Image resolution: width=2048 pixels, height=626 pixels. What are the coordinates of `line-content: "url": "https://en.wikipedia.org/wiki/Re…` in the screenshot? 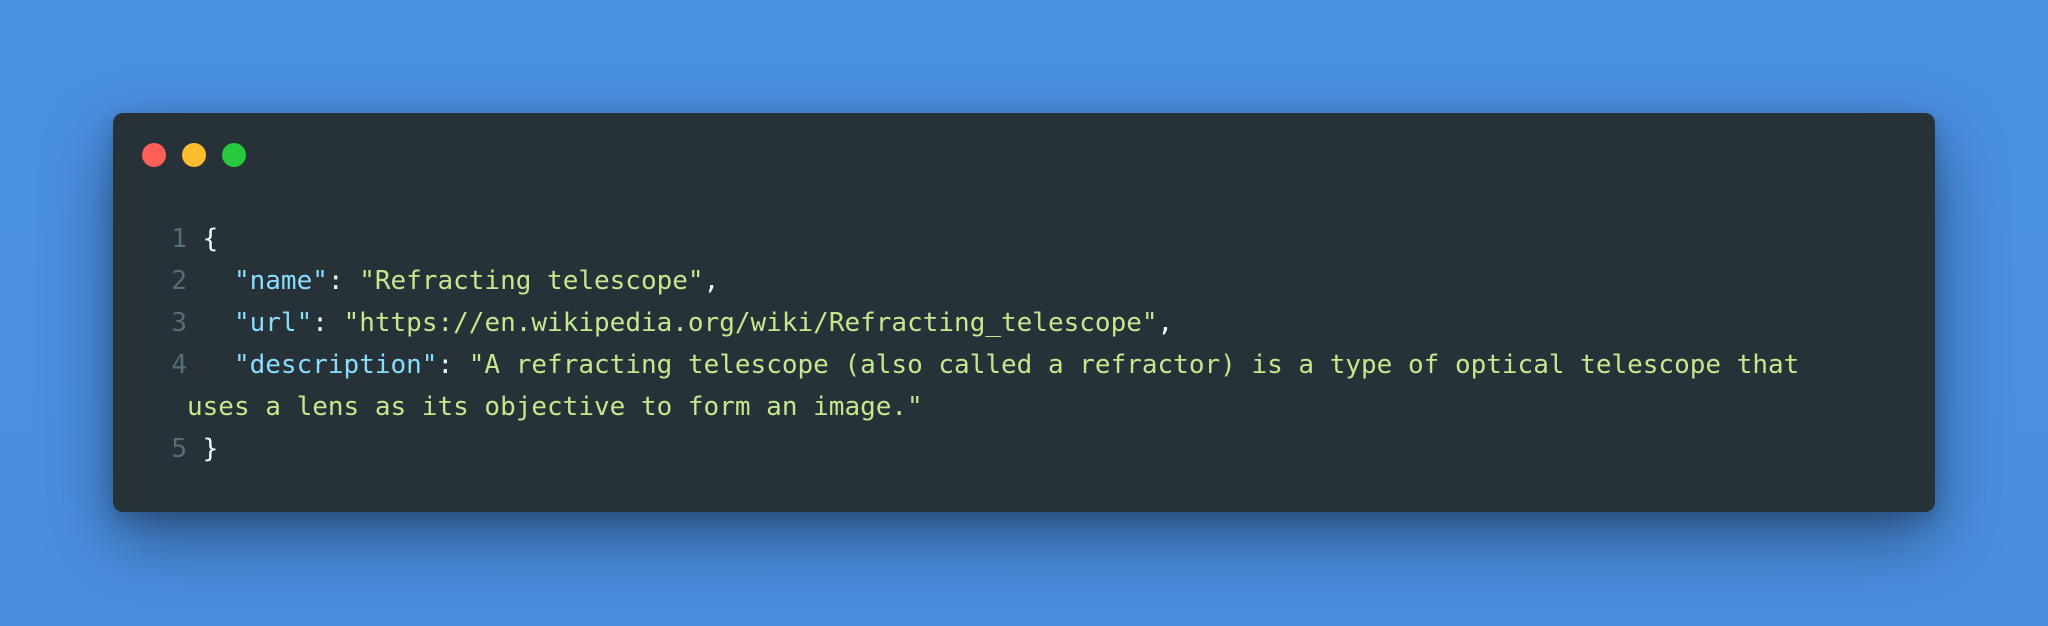 It's located at (1061, 323).